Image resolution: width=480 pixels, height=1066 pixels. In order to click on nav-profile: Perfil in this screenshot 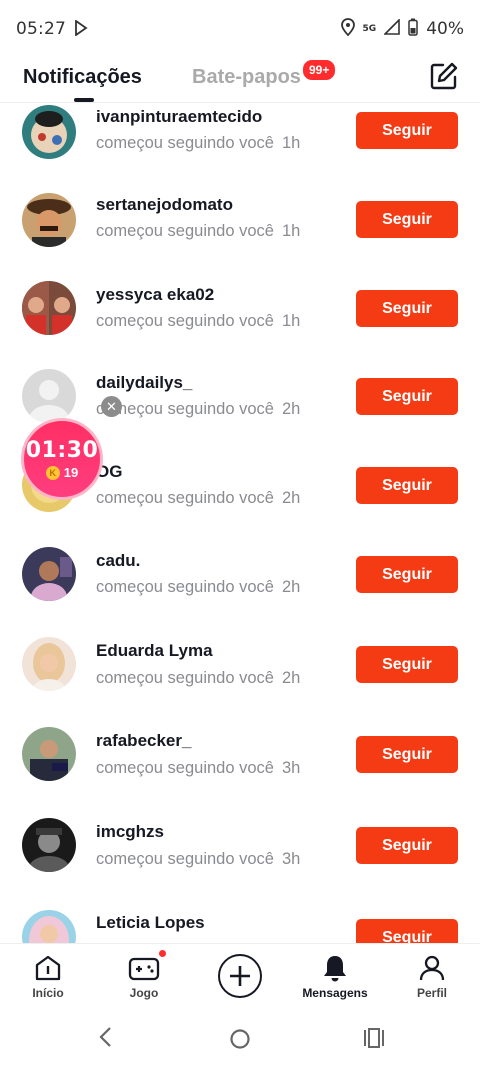, I will do `click(432, 977)`.